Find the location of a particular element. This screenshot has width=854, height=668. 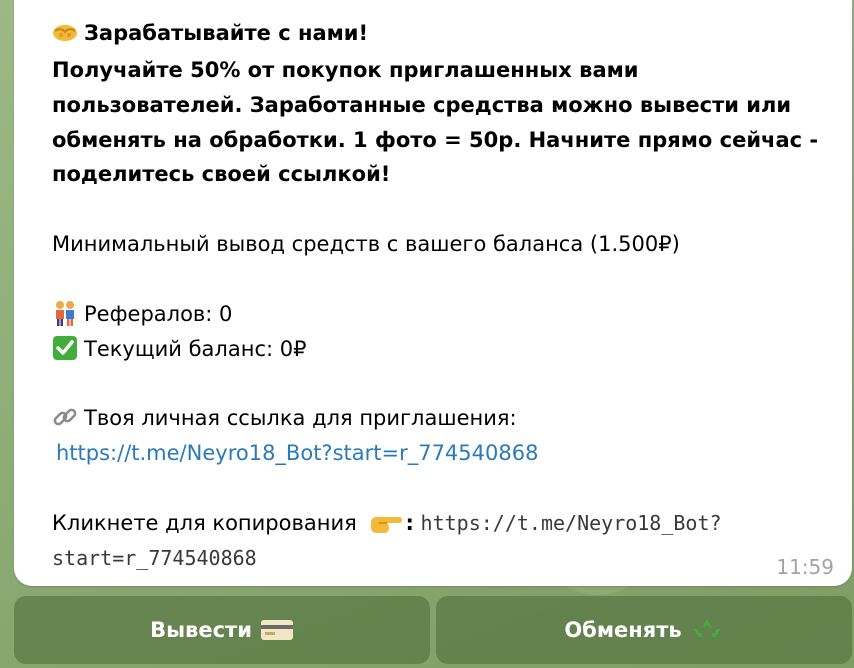

copy-colon: : is located at coordinates (409, 523).